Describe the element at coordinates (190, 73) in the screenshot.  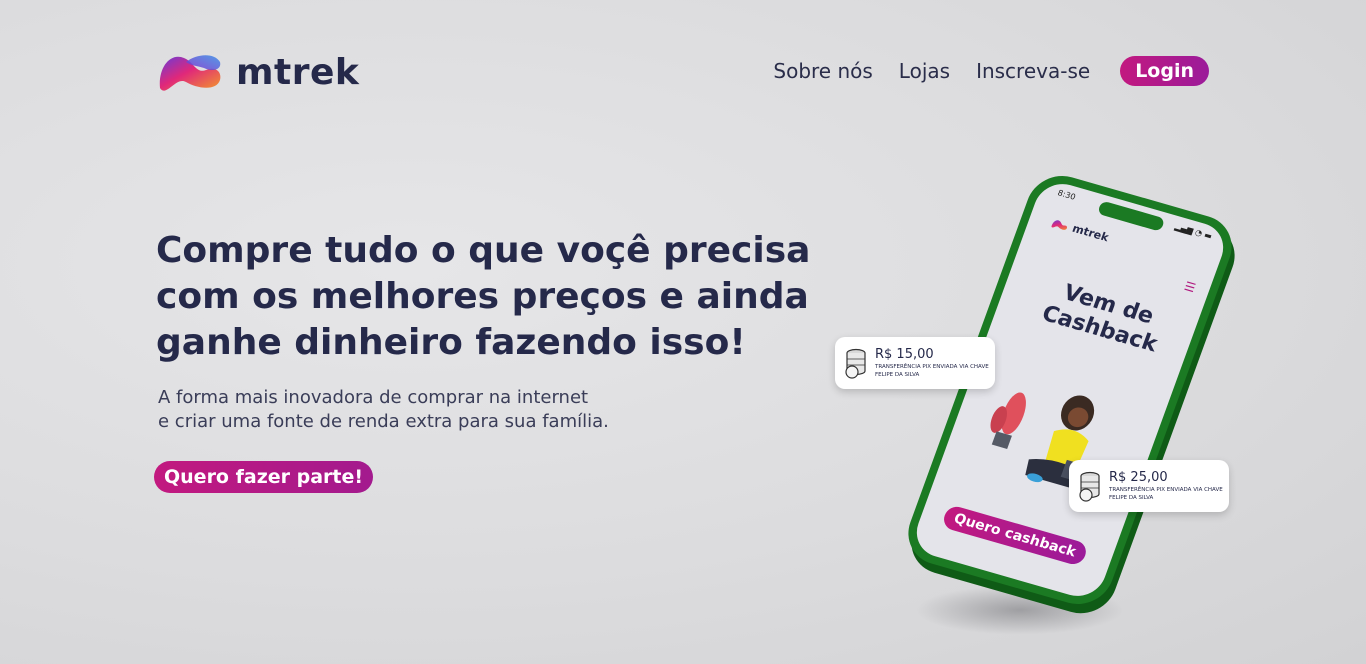
I see `logo-mark-icon` at that location.